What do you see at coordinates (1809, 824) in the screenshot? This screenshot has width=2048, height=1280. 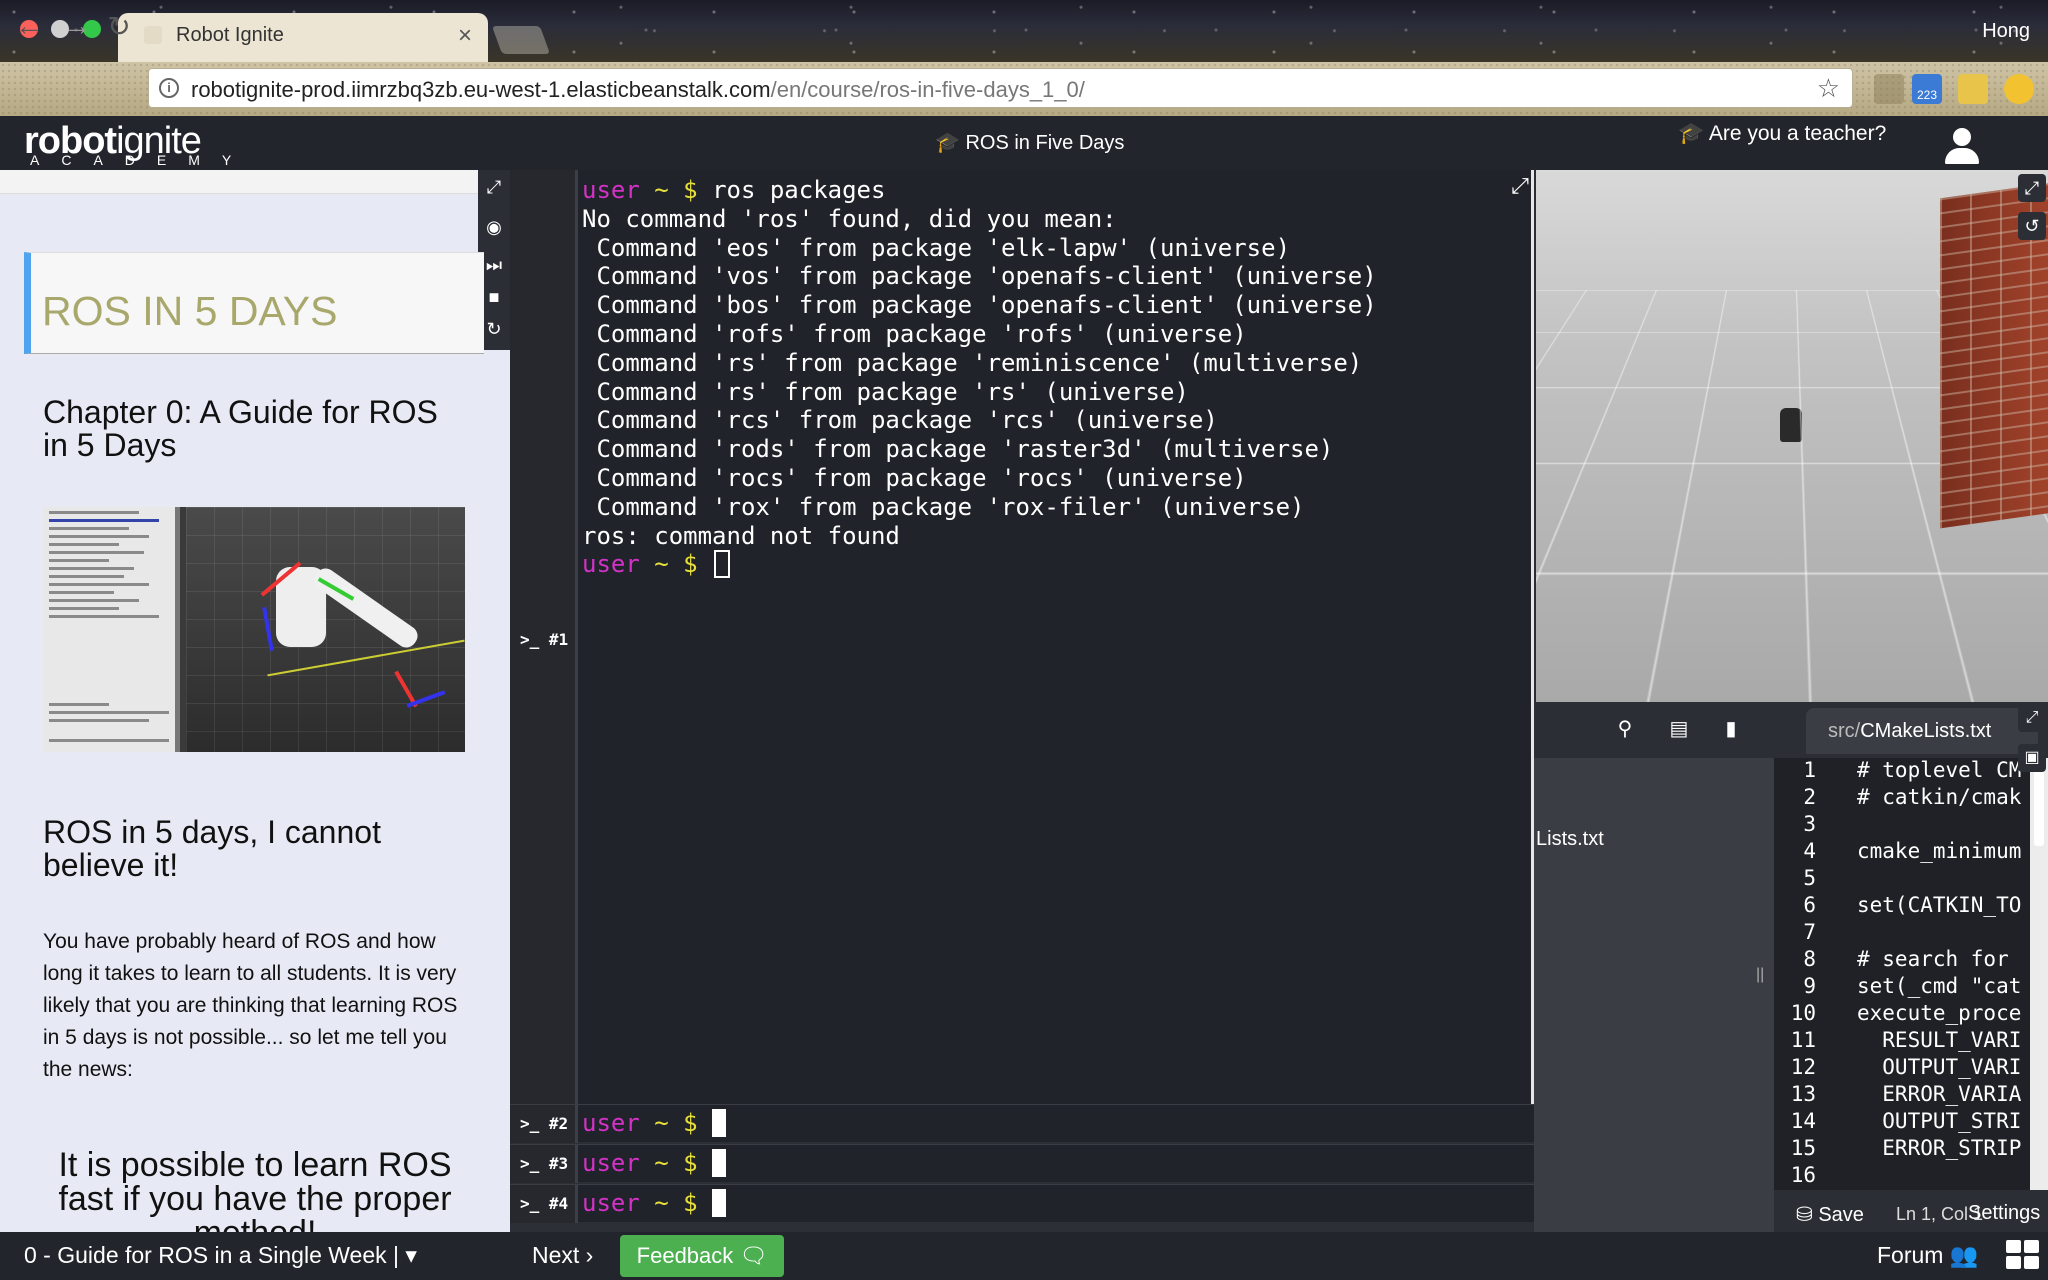 I see `code-line: 3` at bounding box center [1809, 824].